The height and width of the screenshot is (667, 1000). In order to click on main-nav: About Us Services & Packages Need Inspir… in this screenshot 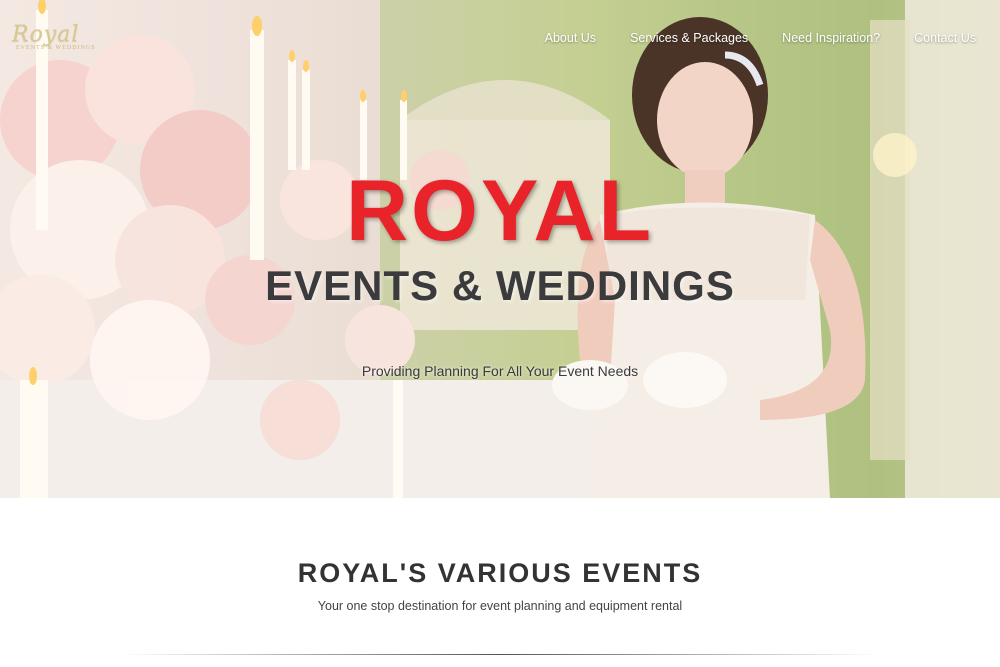, I will do `click(760, 38)`.